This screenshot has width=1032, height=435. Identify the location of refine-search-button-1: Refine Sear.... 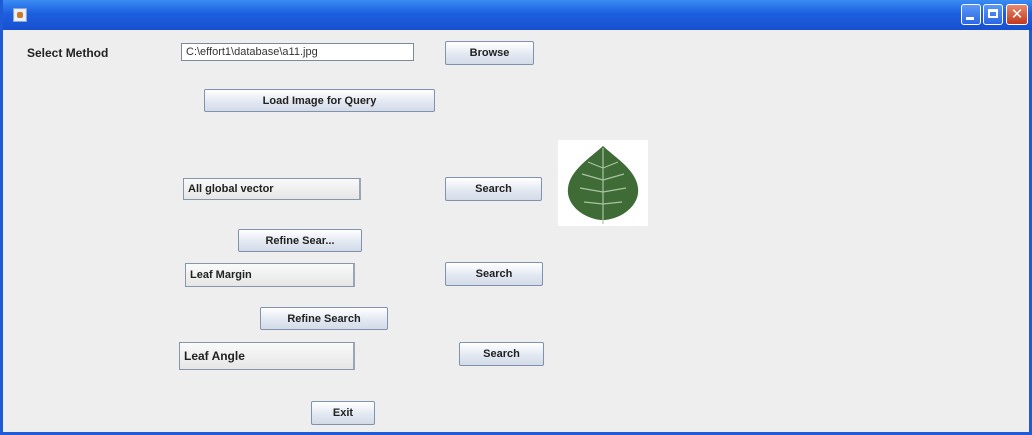
(300, 240).